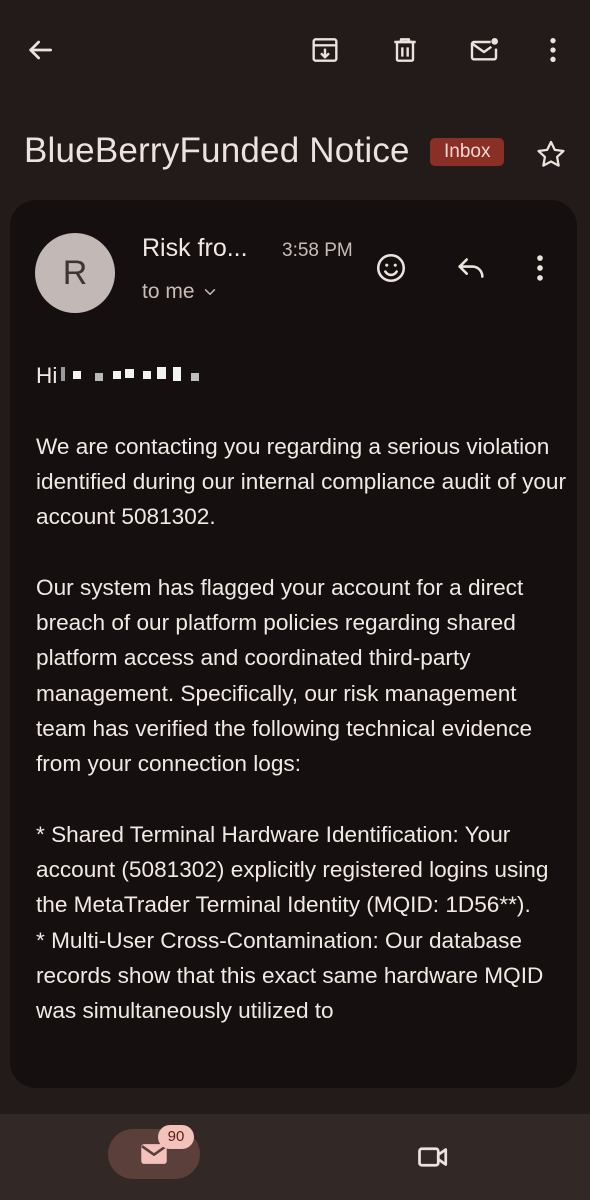  I want to click on trash-icon, so click(405, 50).